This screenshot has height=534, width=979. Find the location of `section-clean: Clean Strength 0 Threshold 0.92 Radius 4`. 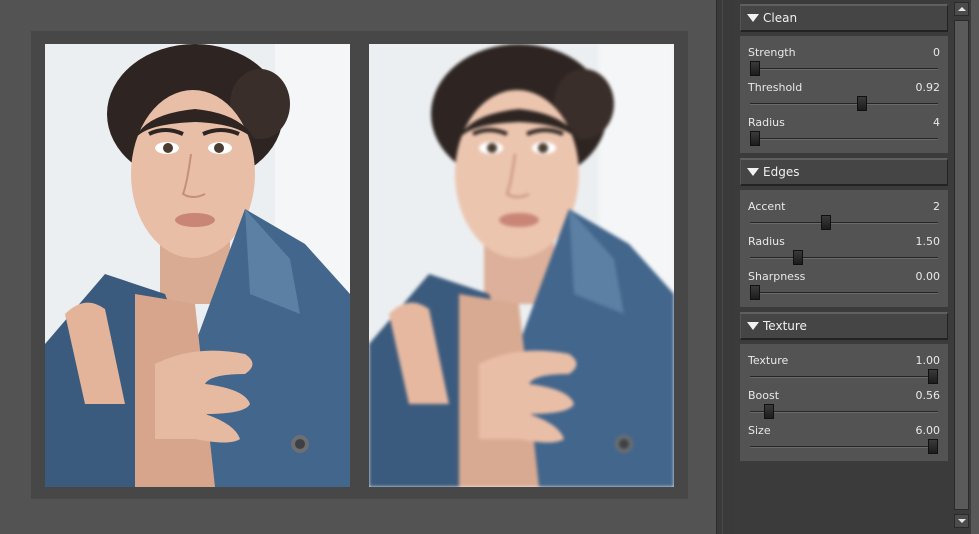

section-clean: Clean Strength 0 Threshold 0.92 Radius 4 is located at coordinates (844, 78).